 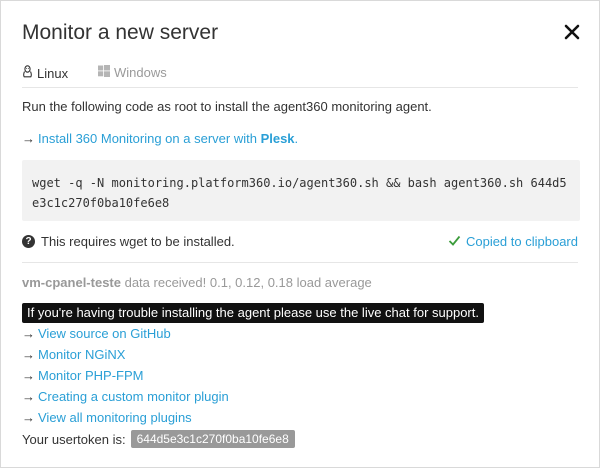 What do you see at coordinates (149, 138) in the screenshot?
I see `plesk-link-prefix: Install 360 Monitoring on a server with` at bounding box center [149, 138].